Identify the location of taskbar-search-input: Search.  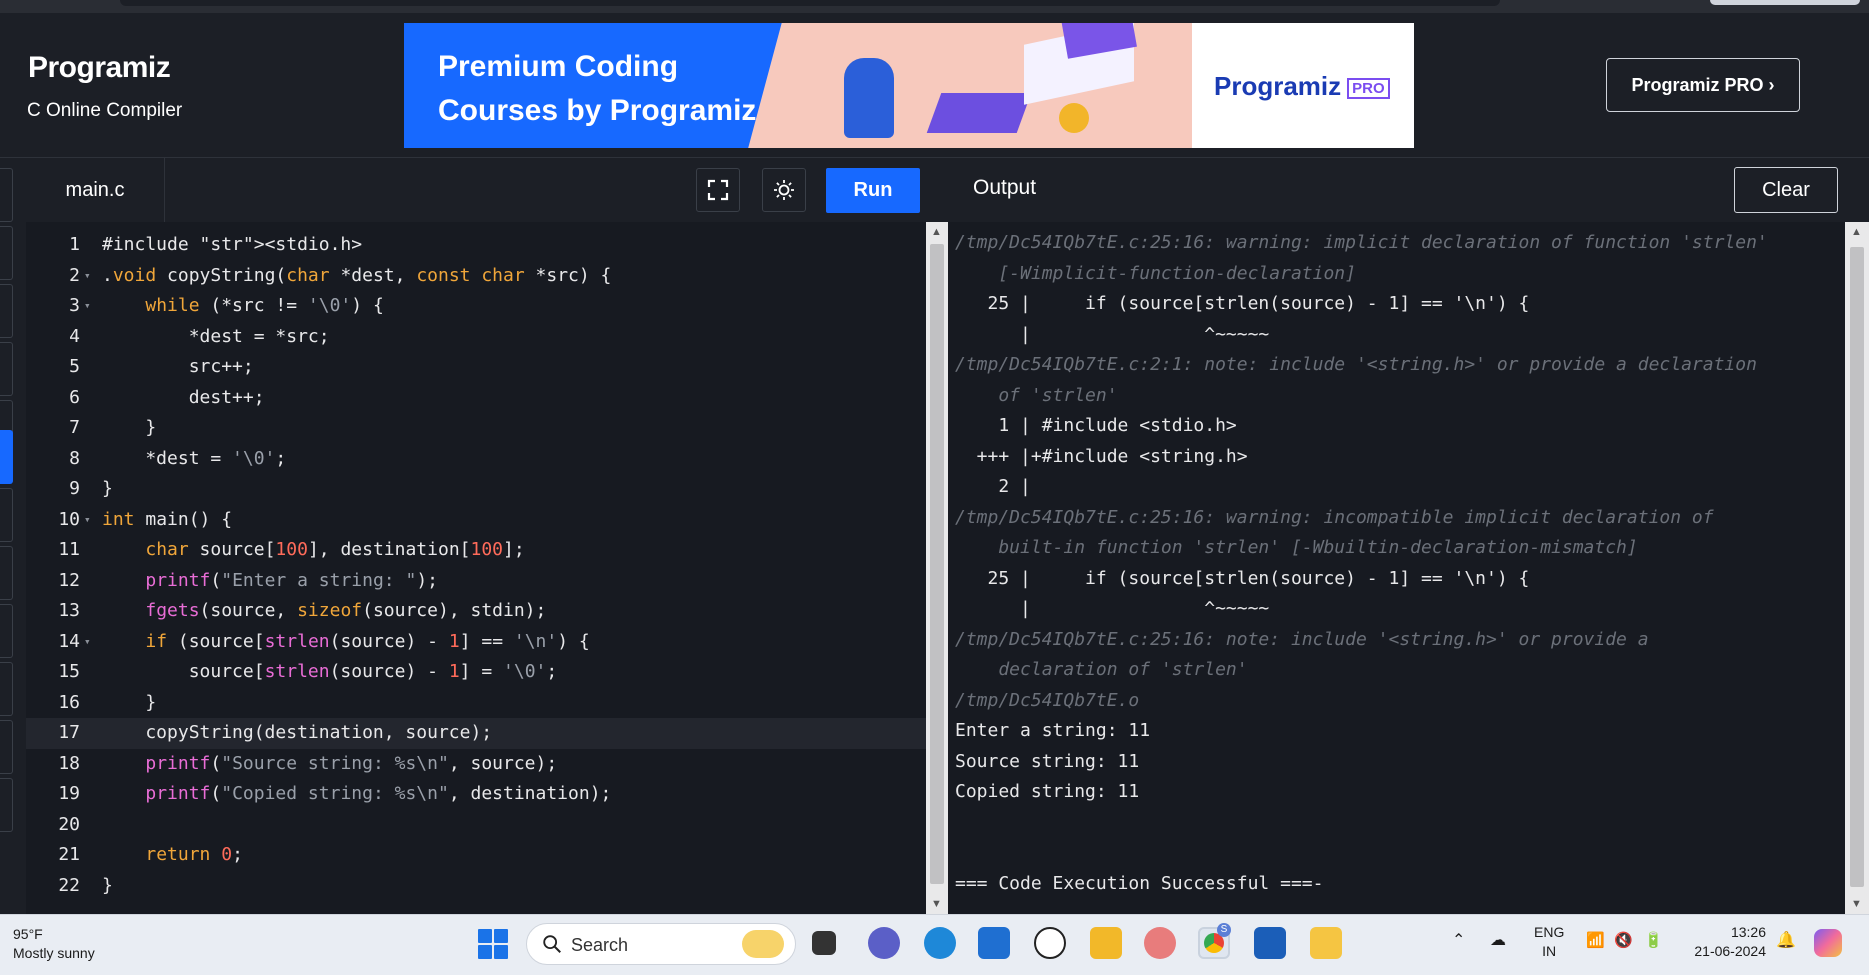
(661, 944).